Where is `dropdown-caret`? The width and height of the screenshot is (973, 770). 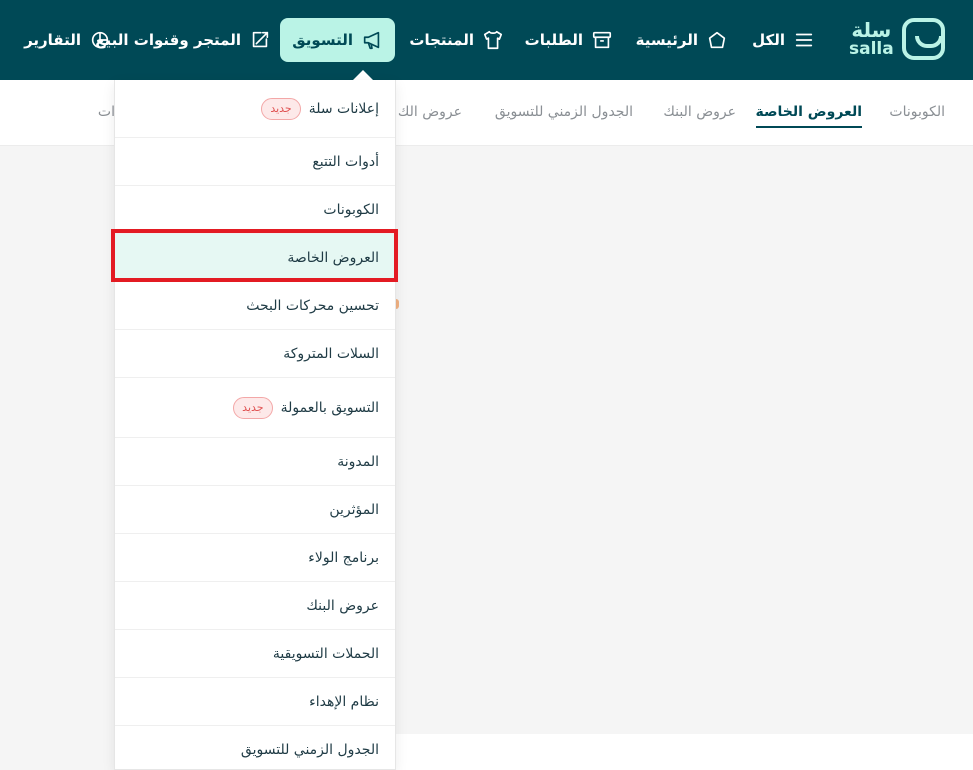 dropdown-caret is located at coordinates (363, 75).